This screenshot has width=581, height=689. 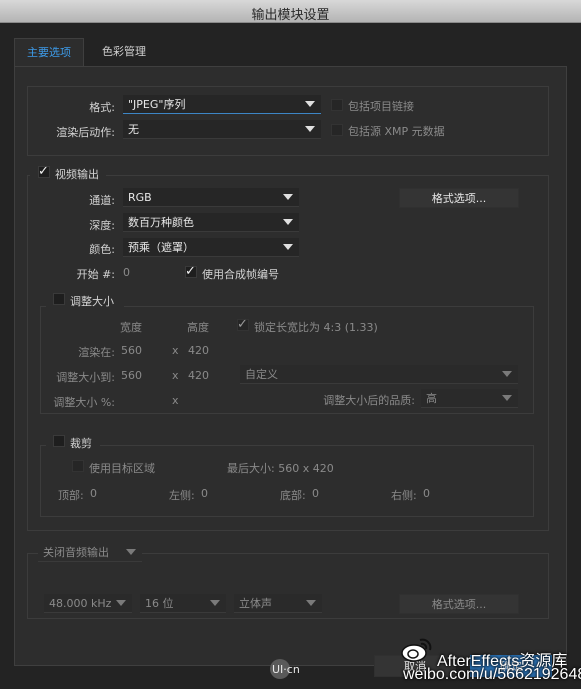 What do you see at coordinates (379, 374) in the screenshot?
I see `resize-preset-dropdown: 自定义` at bounding box center [379, 374].